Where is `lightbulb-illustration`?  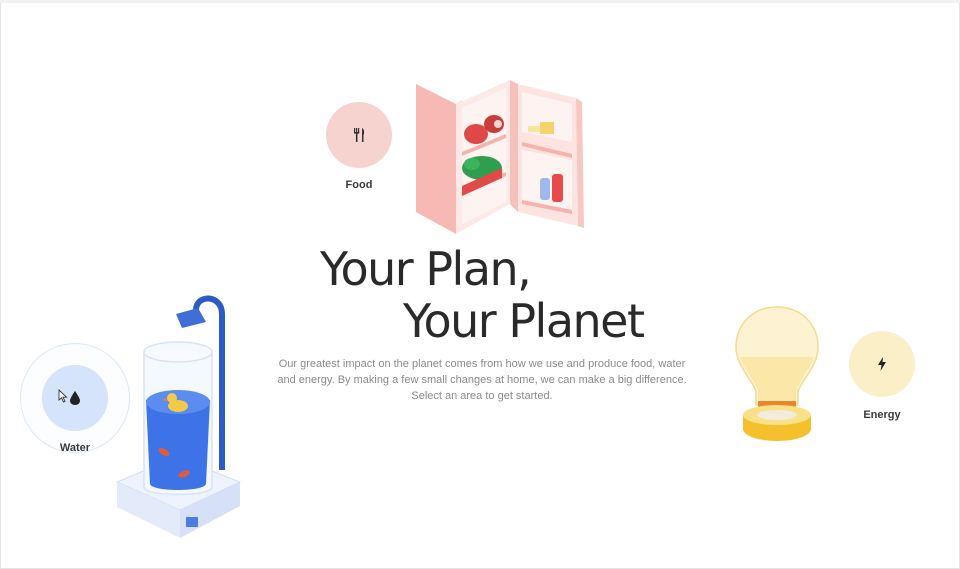 lightbulb-illustration is located at coordinates (777, 373).